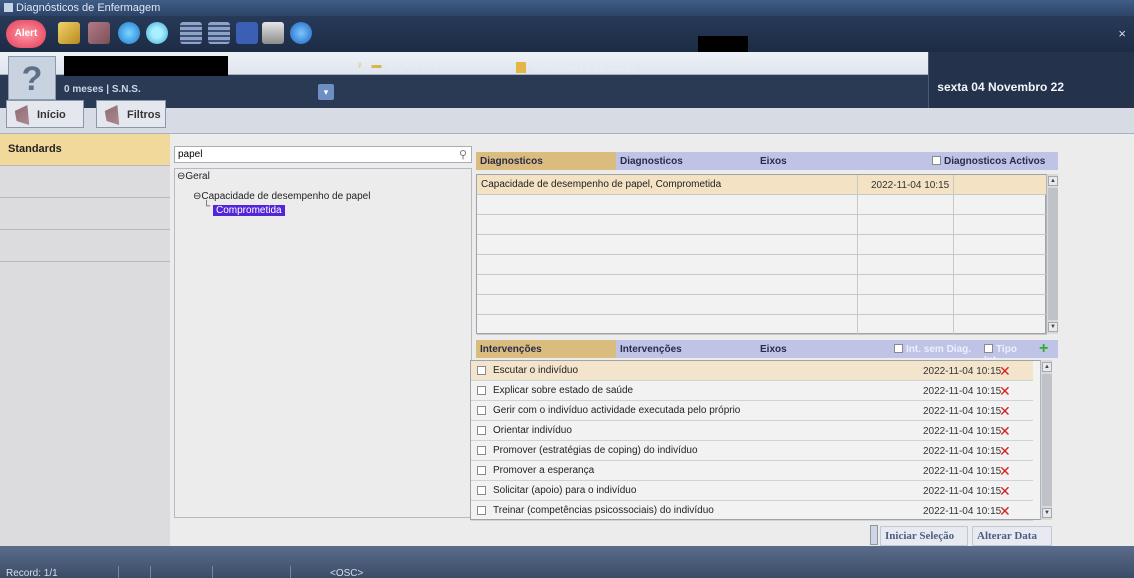  Describe the element at coordinates (69, 33) in the screenshot. I see `pencil-icon` at that location.